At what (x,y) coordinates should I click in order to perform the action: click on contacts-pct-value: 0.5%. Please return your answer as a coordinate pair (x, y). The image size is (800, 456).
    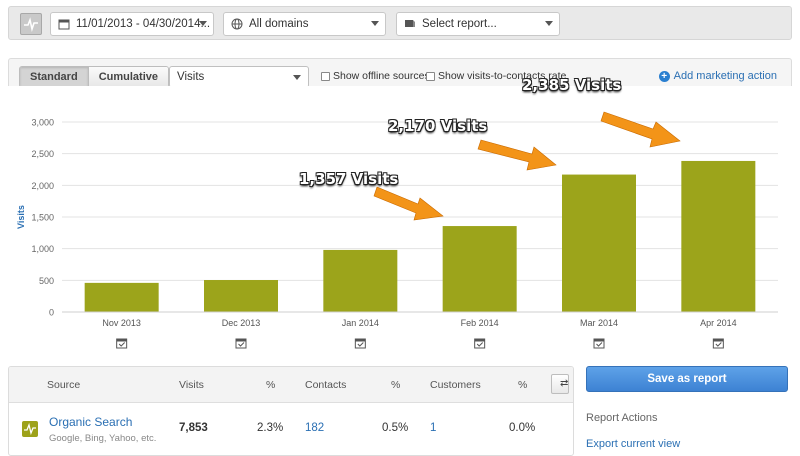
    Looking at the image, I should click on (395, 428).